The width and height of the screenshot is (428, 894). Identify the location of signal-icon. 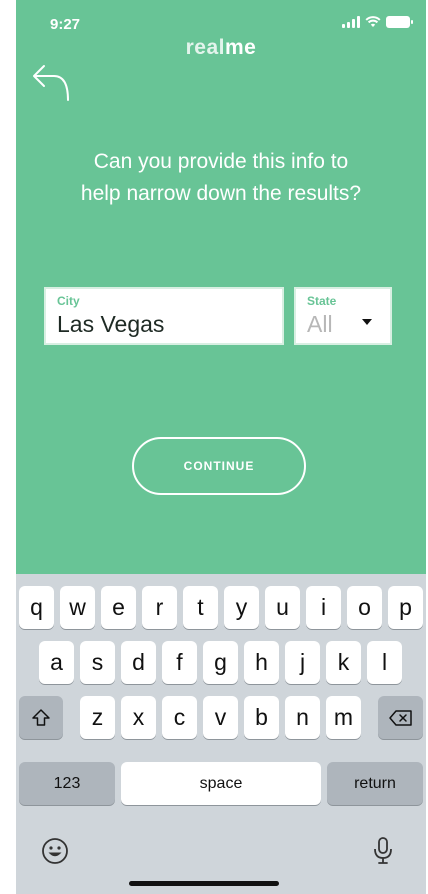
(351, 22).